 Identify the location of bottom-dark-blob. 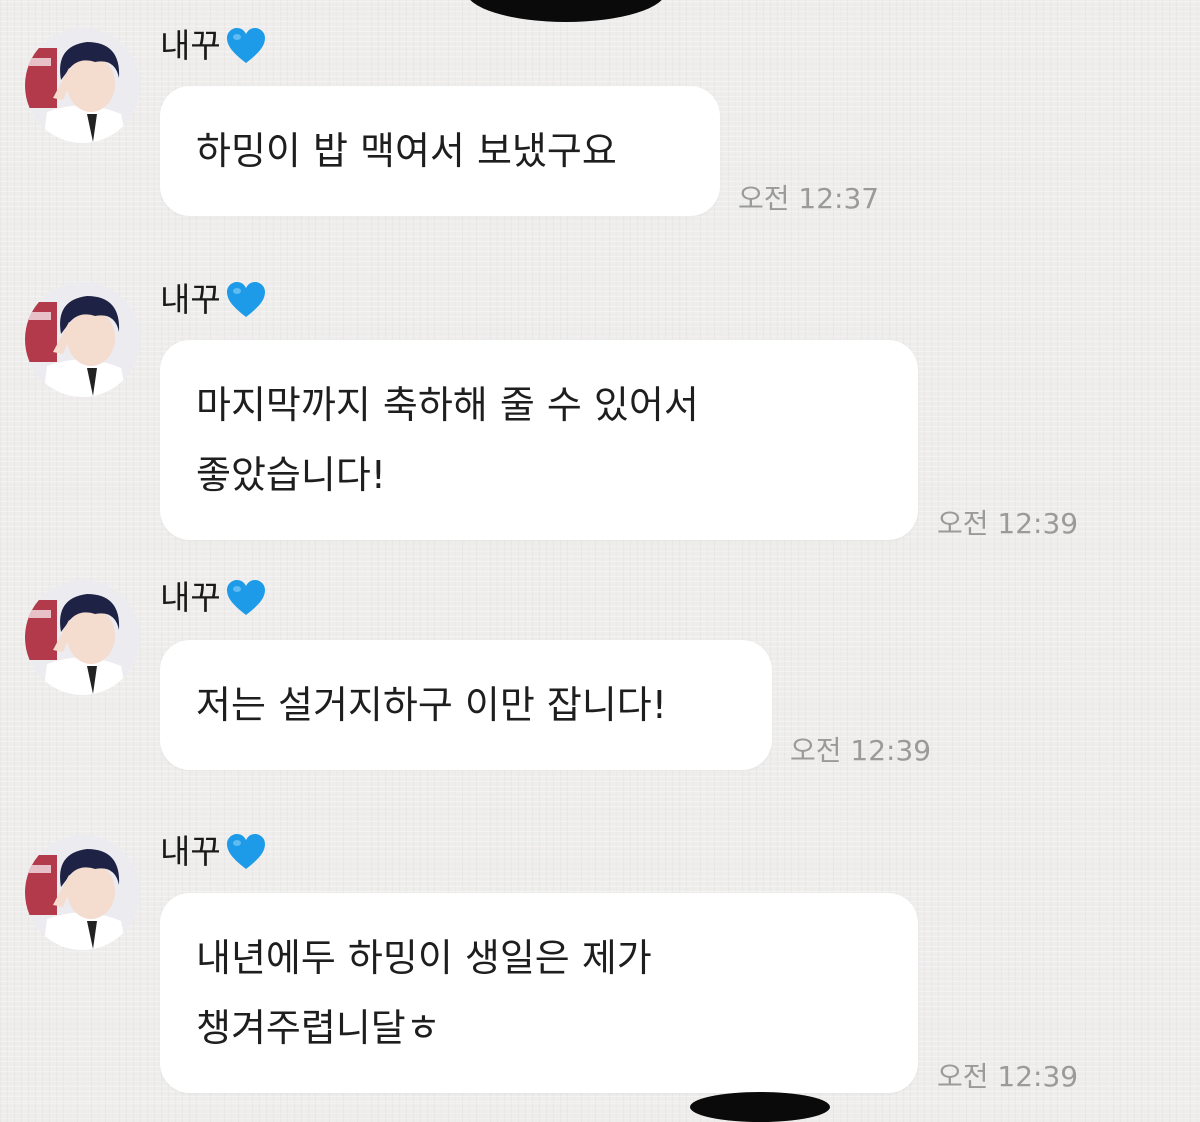
(760, 1107).